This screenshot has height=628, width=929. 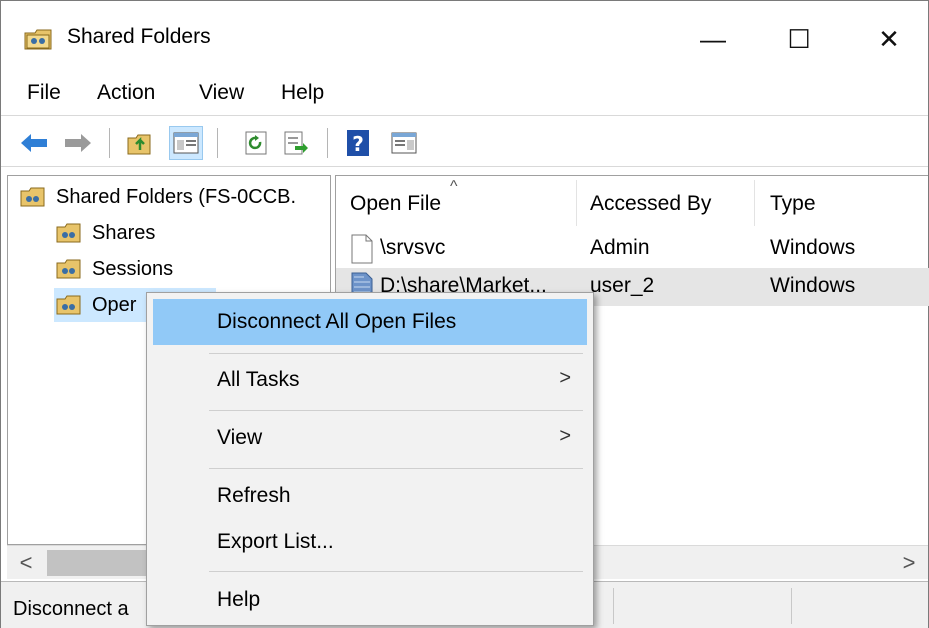 I want to click on column-header-type: Type, so click(x=841, y=204).